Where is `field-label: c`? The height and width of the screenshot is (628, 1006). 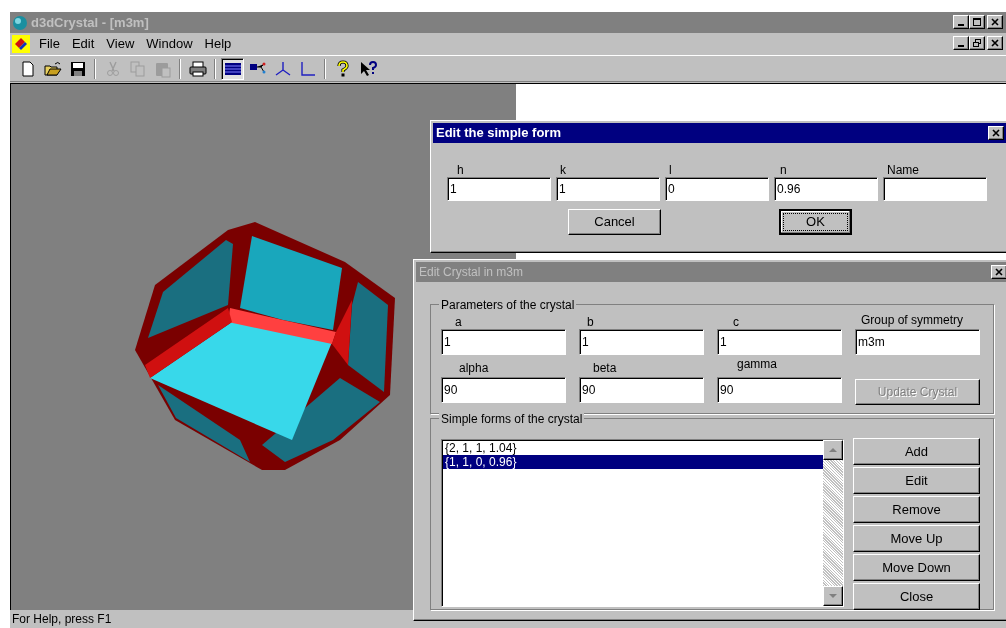
field-label: c is located at coordinates (736, 322).